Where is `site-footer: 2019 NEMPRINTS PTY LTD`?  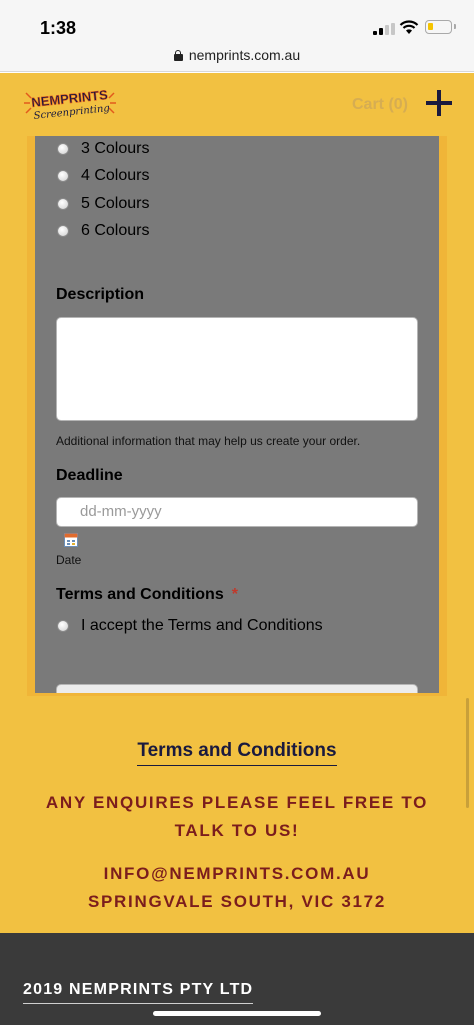 site-footer: 2019 NEMPRINTS PTY LTD is located at coordinates (237, 979).